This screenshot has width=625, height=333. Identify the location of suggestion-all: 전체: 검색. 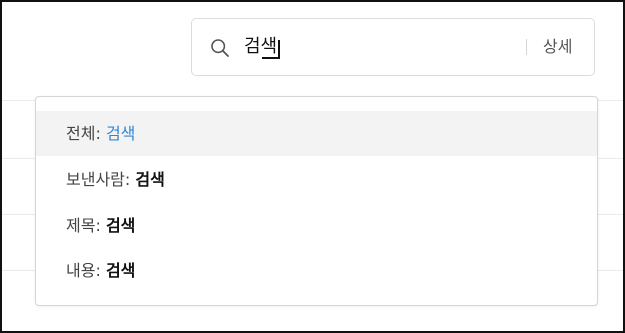
(316, 133).